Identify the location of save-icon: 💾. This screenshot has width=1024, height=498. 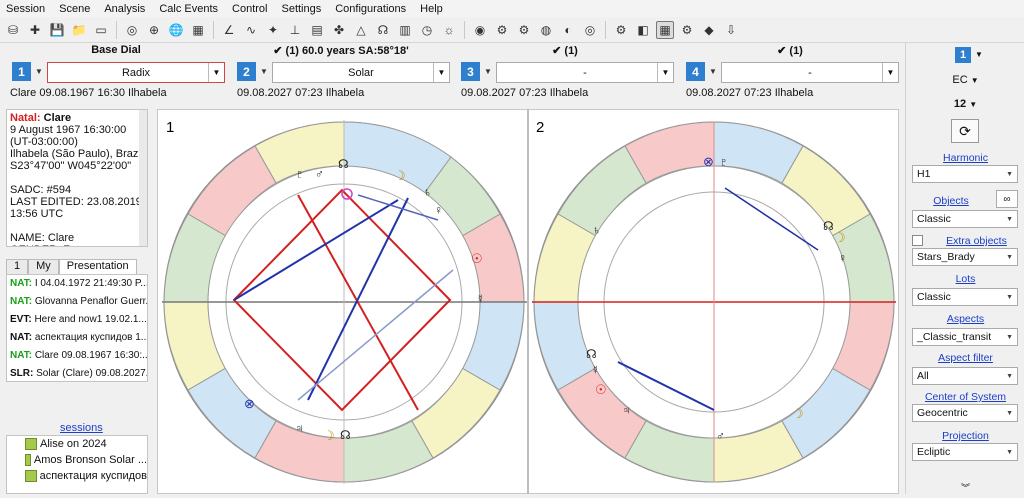
(57, 30).